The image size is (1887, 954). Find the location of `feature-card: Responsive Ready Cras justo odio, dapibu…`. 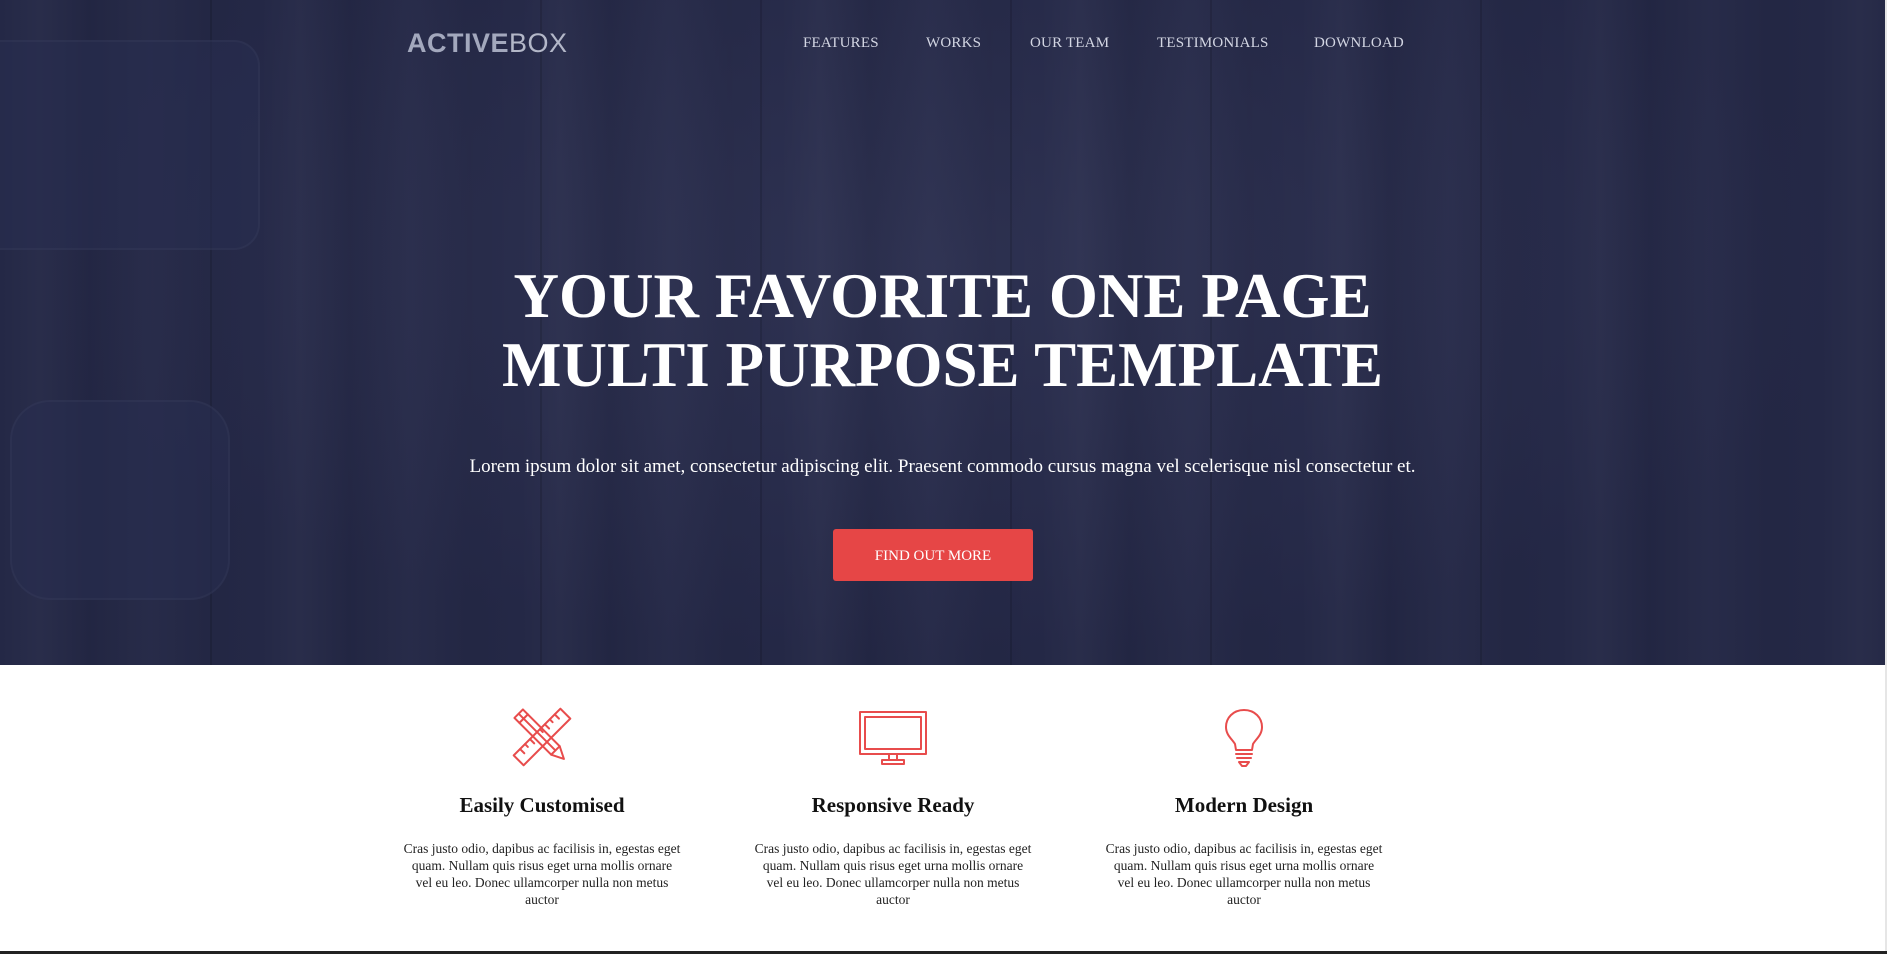

feature-card: Responsive Ready Cras justo odio, dapibu… is located at coordinates (893, 807).